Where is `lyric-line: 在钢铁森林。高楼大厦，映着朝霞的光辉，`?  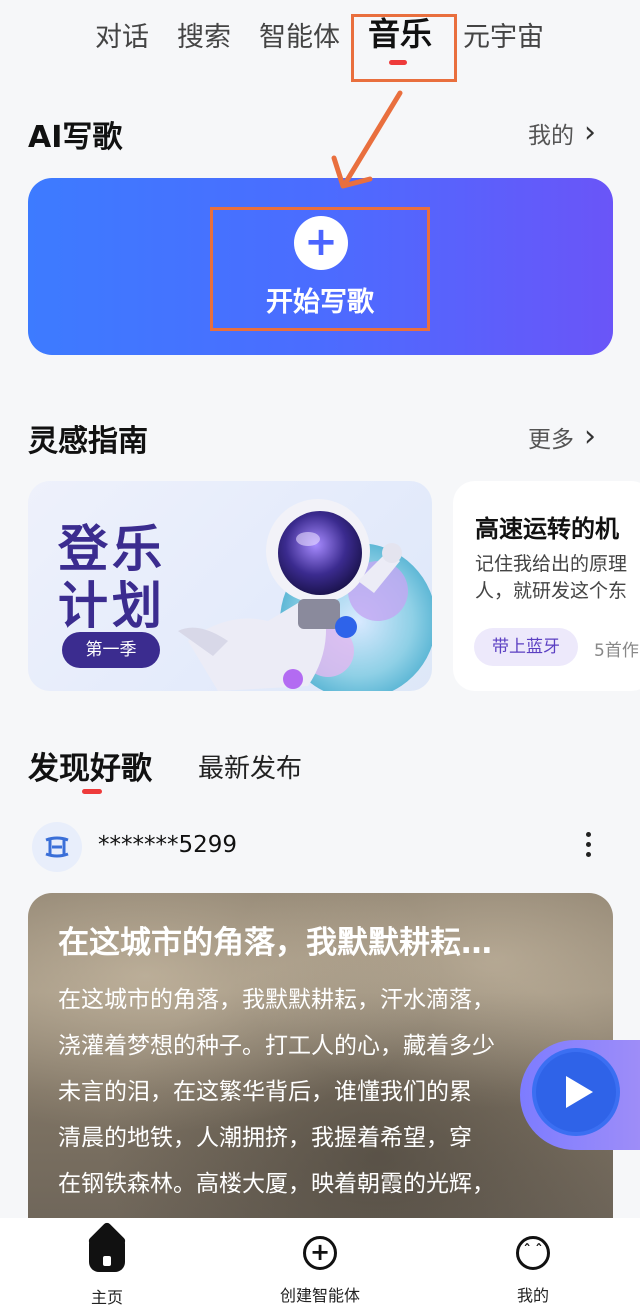 lyric-line: 在钢铁森林。高楼大厦，映着朝霞的光辉， is located at coordinates (276, 1184).